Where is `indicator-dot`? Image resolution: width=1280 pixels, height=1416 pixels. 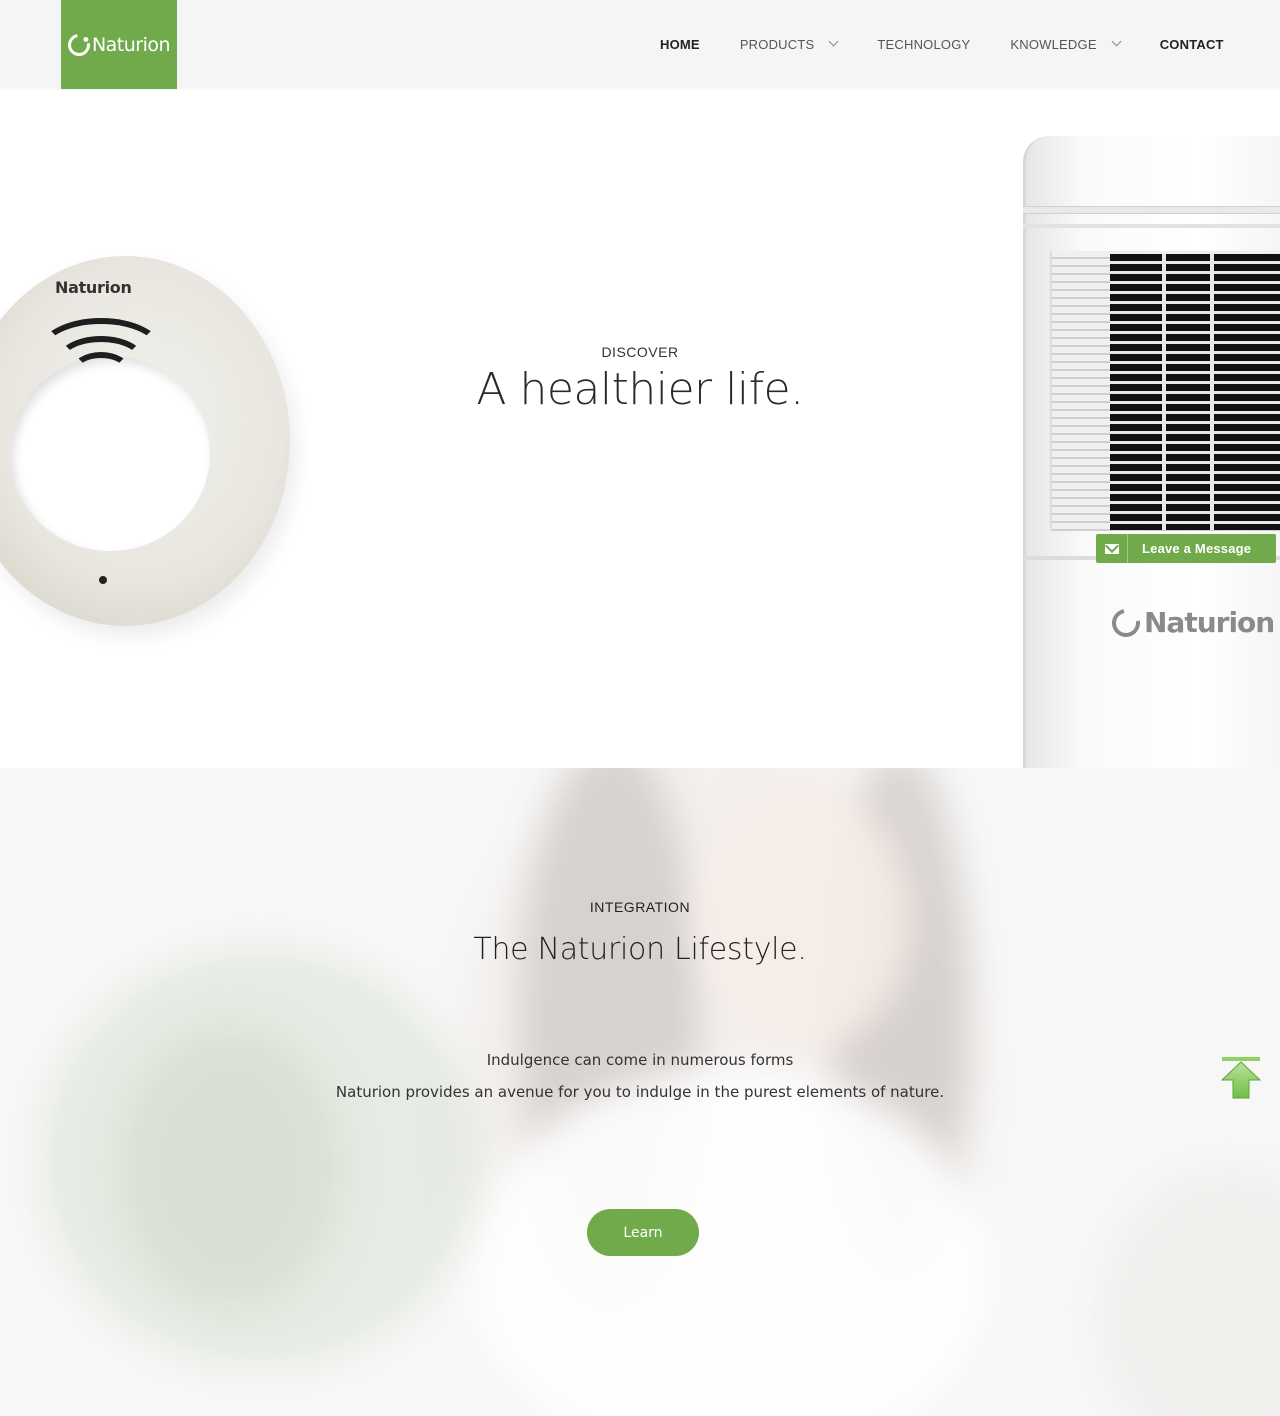
indicator-dot is located at coordinates (103, 580).